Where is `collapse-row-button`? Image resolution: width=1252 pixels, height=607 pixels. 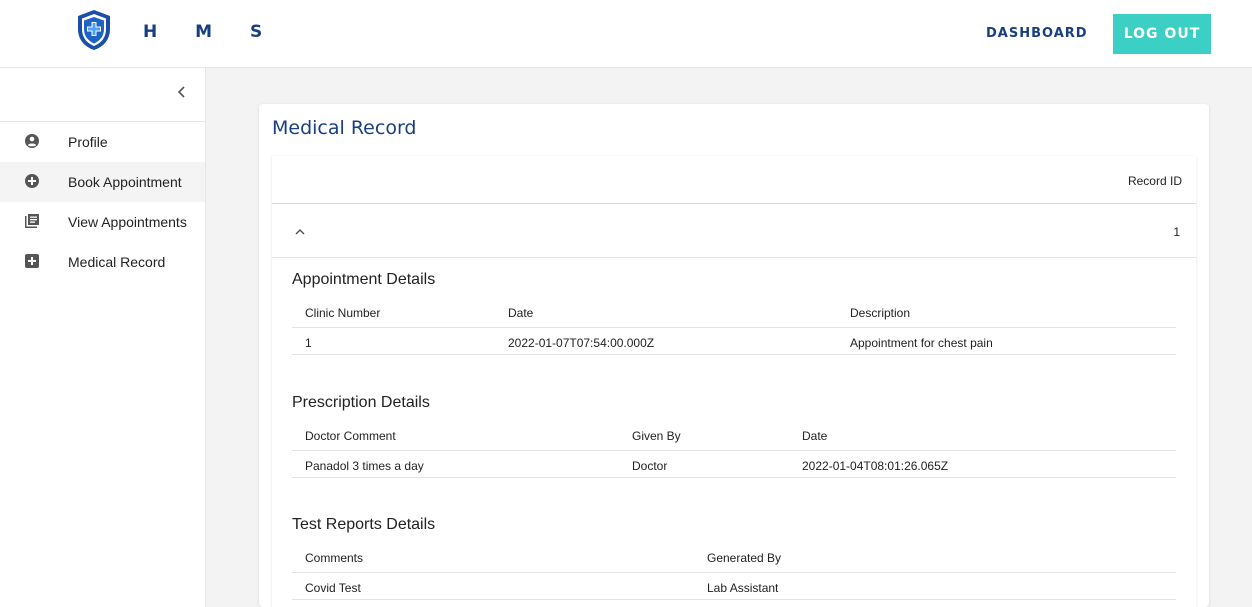 collapse-row-button is located at coordinates (300, 232).